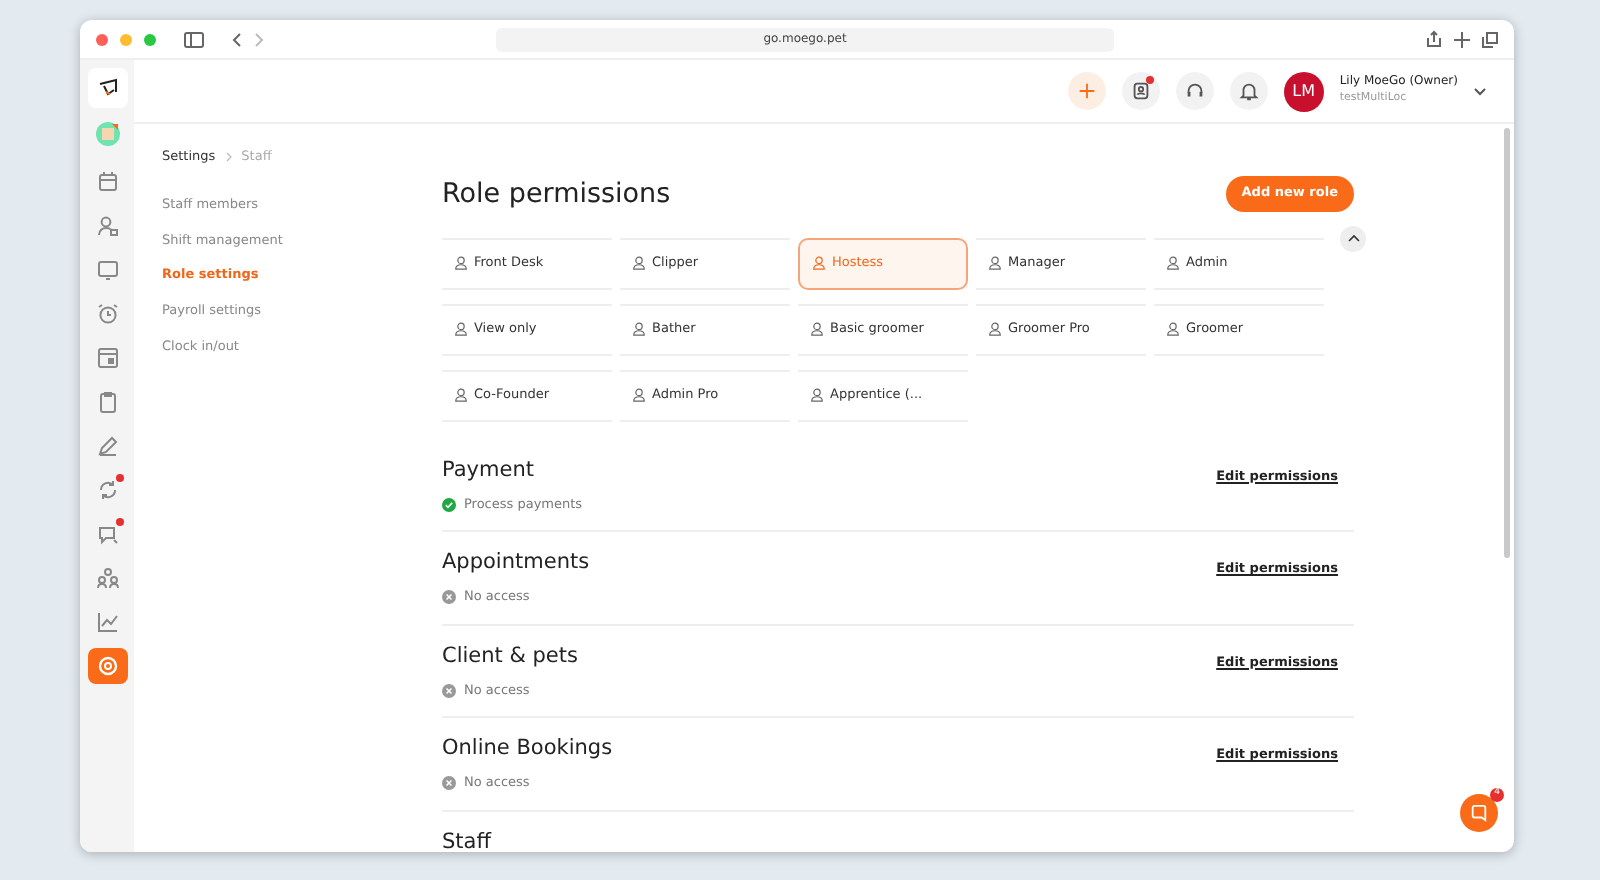 The image size is (1600, 880). I want to click on bell-icon, so click(1248, 91).